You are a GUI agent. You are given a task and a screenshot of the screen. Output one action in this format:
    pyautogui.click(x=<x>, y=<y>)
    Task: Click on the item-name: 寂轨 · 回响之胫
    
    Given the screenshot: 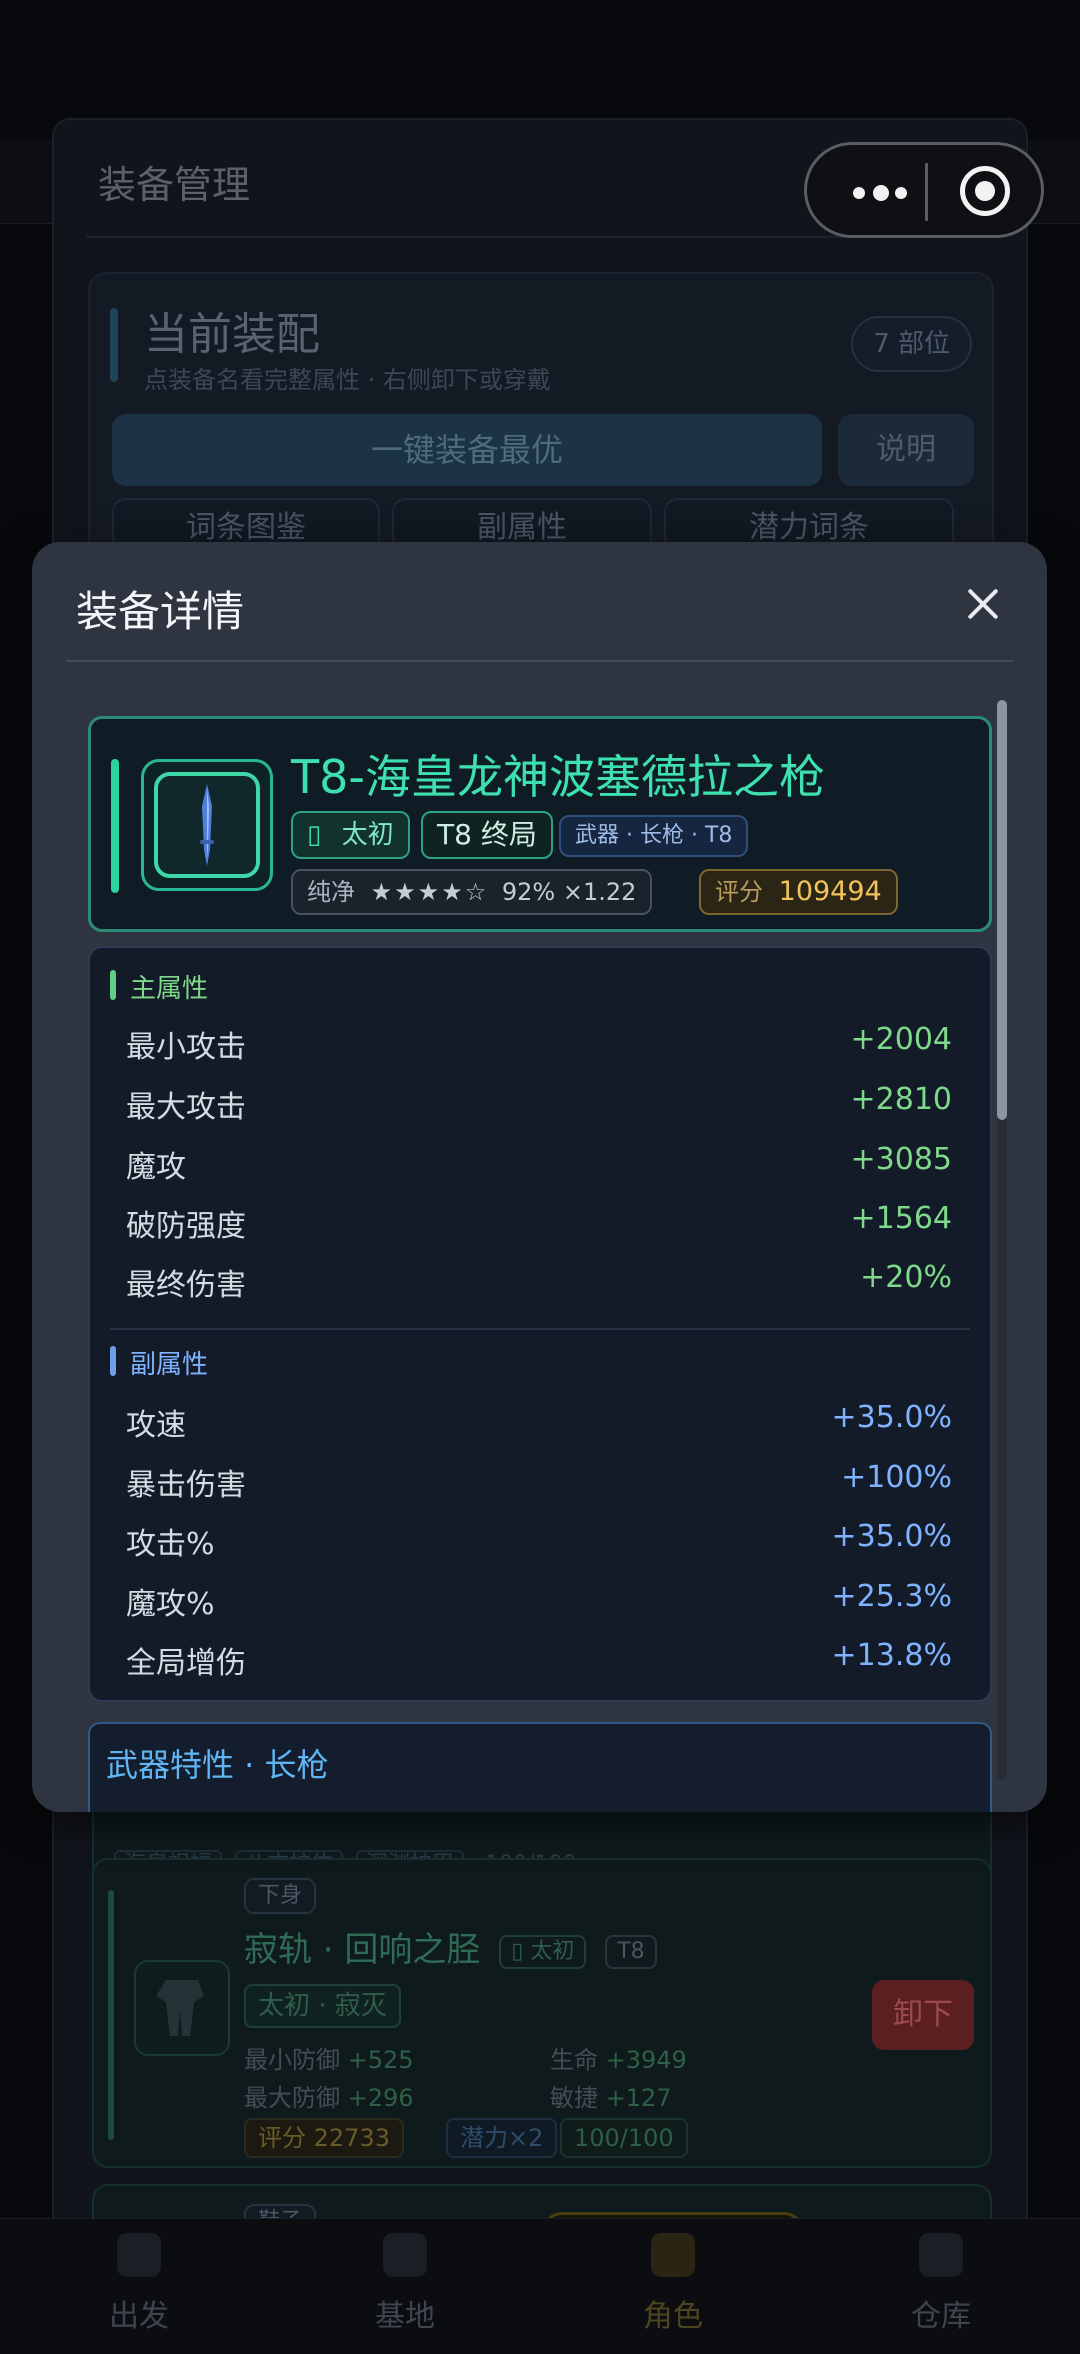 What is the action you would take?
    pyautogui.click(x=362, y=1950)
    